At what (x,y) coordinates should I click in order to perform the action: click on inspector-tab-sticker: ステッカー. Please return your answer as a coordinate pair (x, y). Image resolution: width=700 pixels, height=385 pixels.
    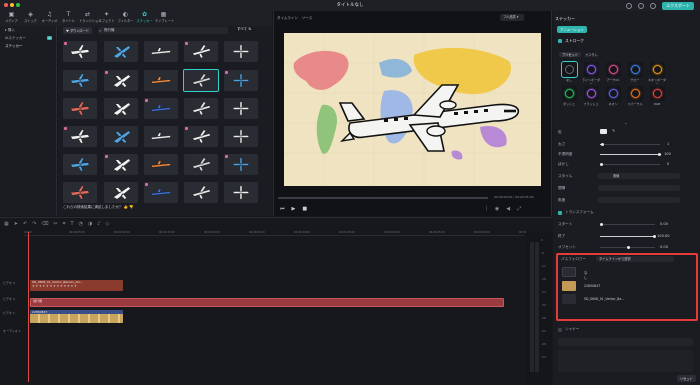
    Looking at the image, I should click on (565, 19).